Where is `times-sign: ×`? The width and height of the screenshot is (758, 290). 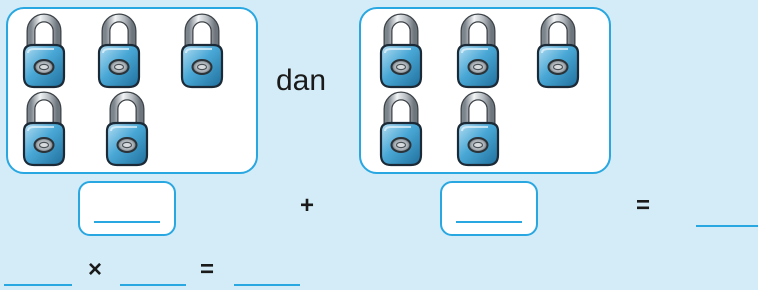
times-sign: × is located at coordinates (95, 269).